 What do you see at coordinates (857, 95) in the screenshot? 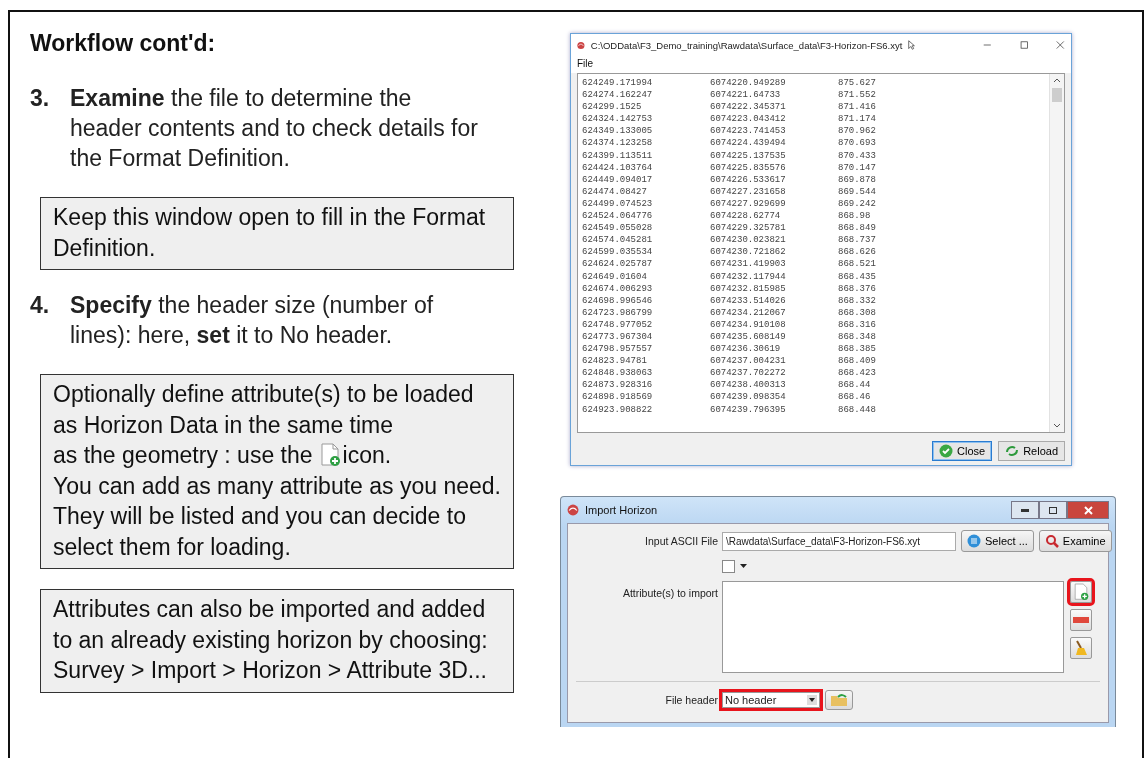
I see `data-value: 871.552` at bounding box center [857, 95].